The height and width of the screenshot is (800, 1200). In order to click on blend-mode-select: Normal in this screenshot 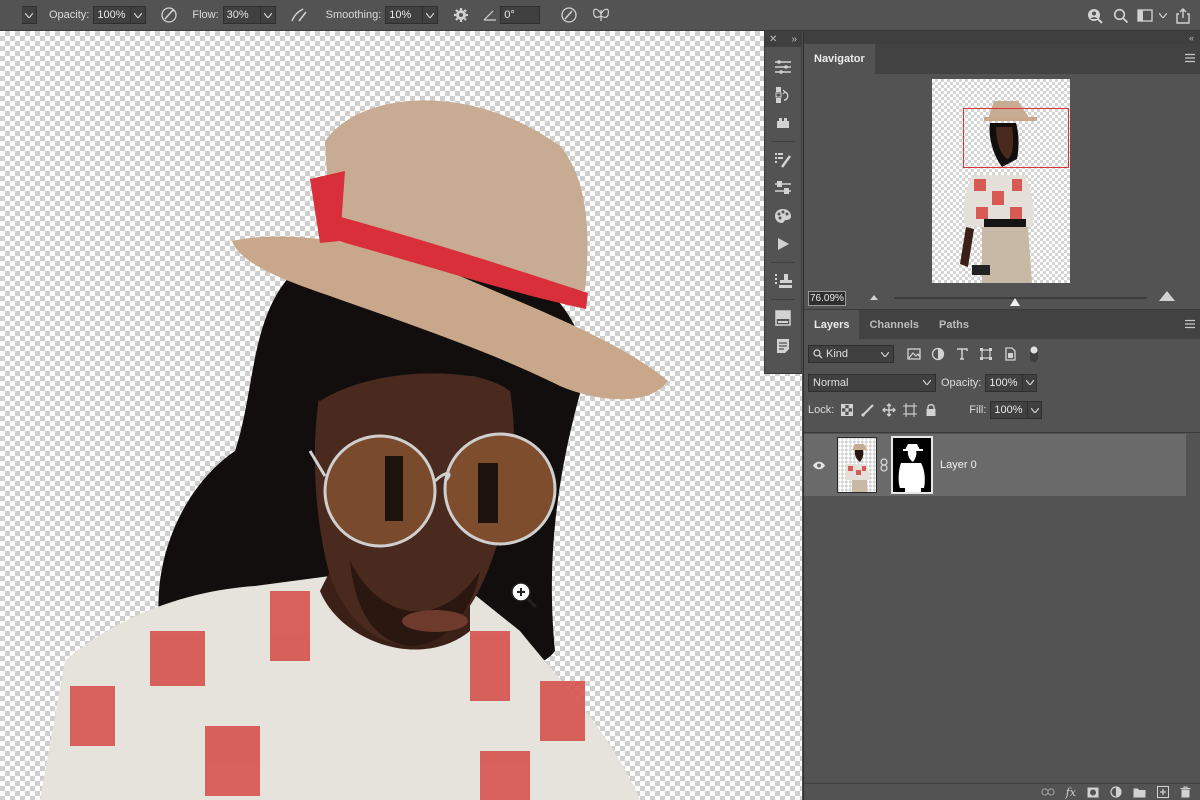, I will do `click(872, 382)`.